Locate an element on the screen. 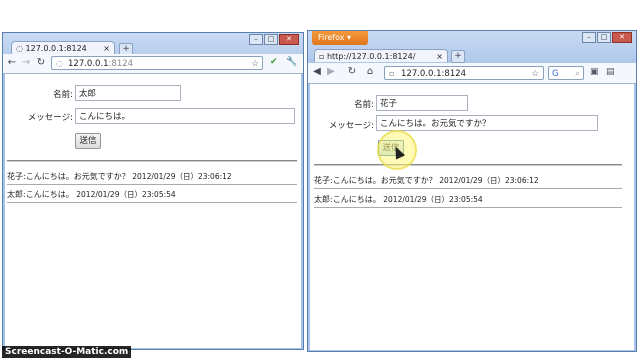 This screenshot has height=360, width=640. address-bar: ▫ 127.0.0.1:8124 ☆ is located at coordinates (464, 73).